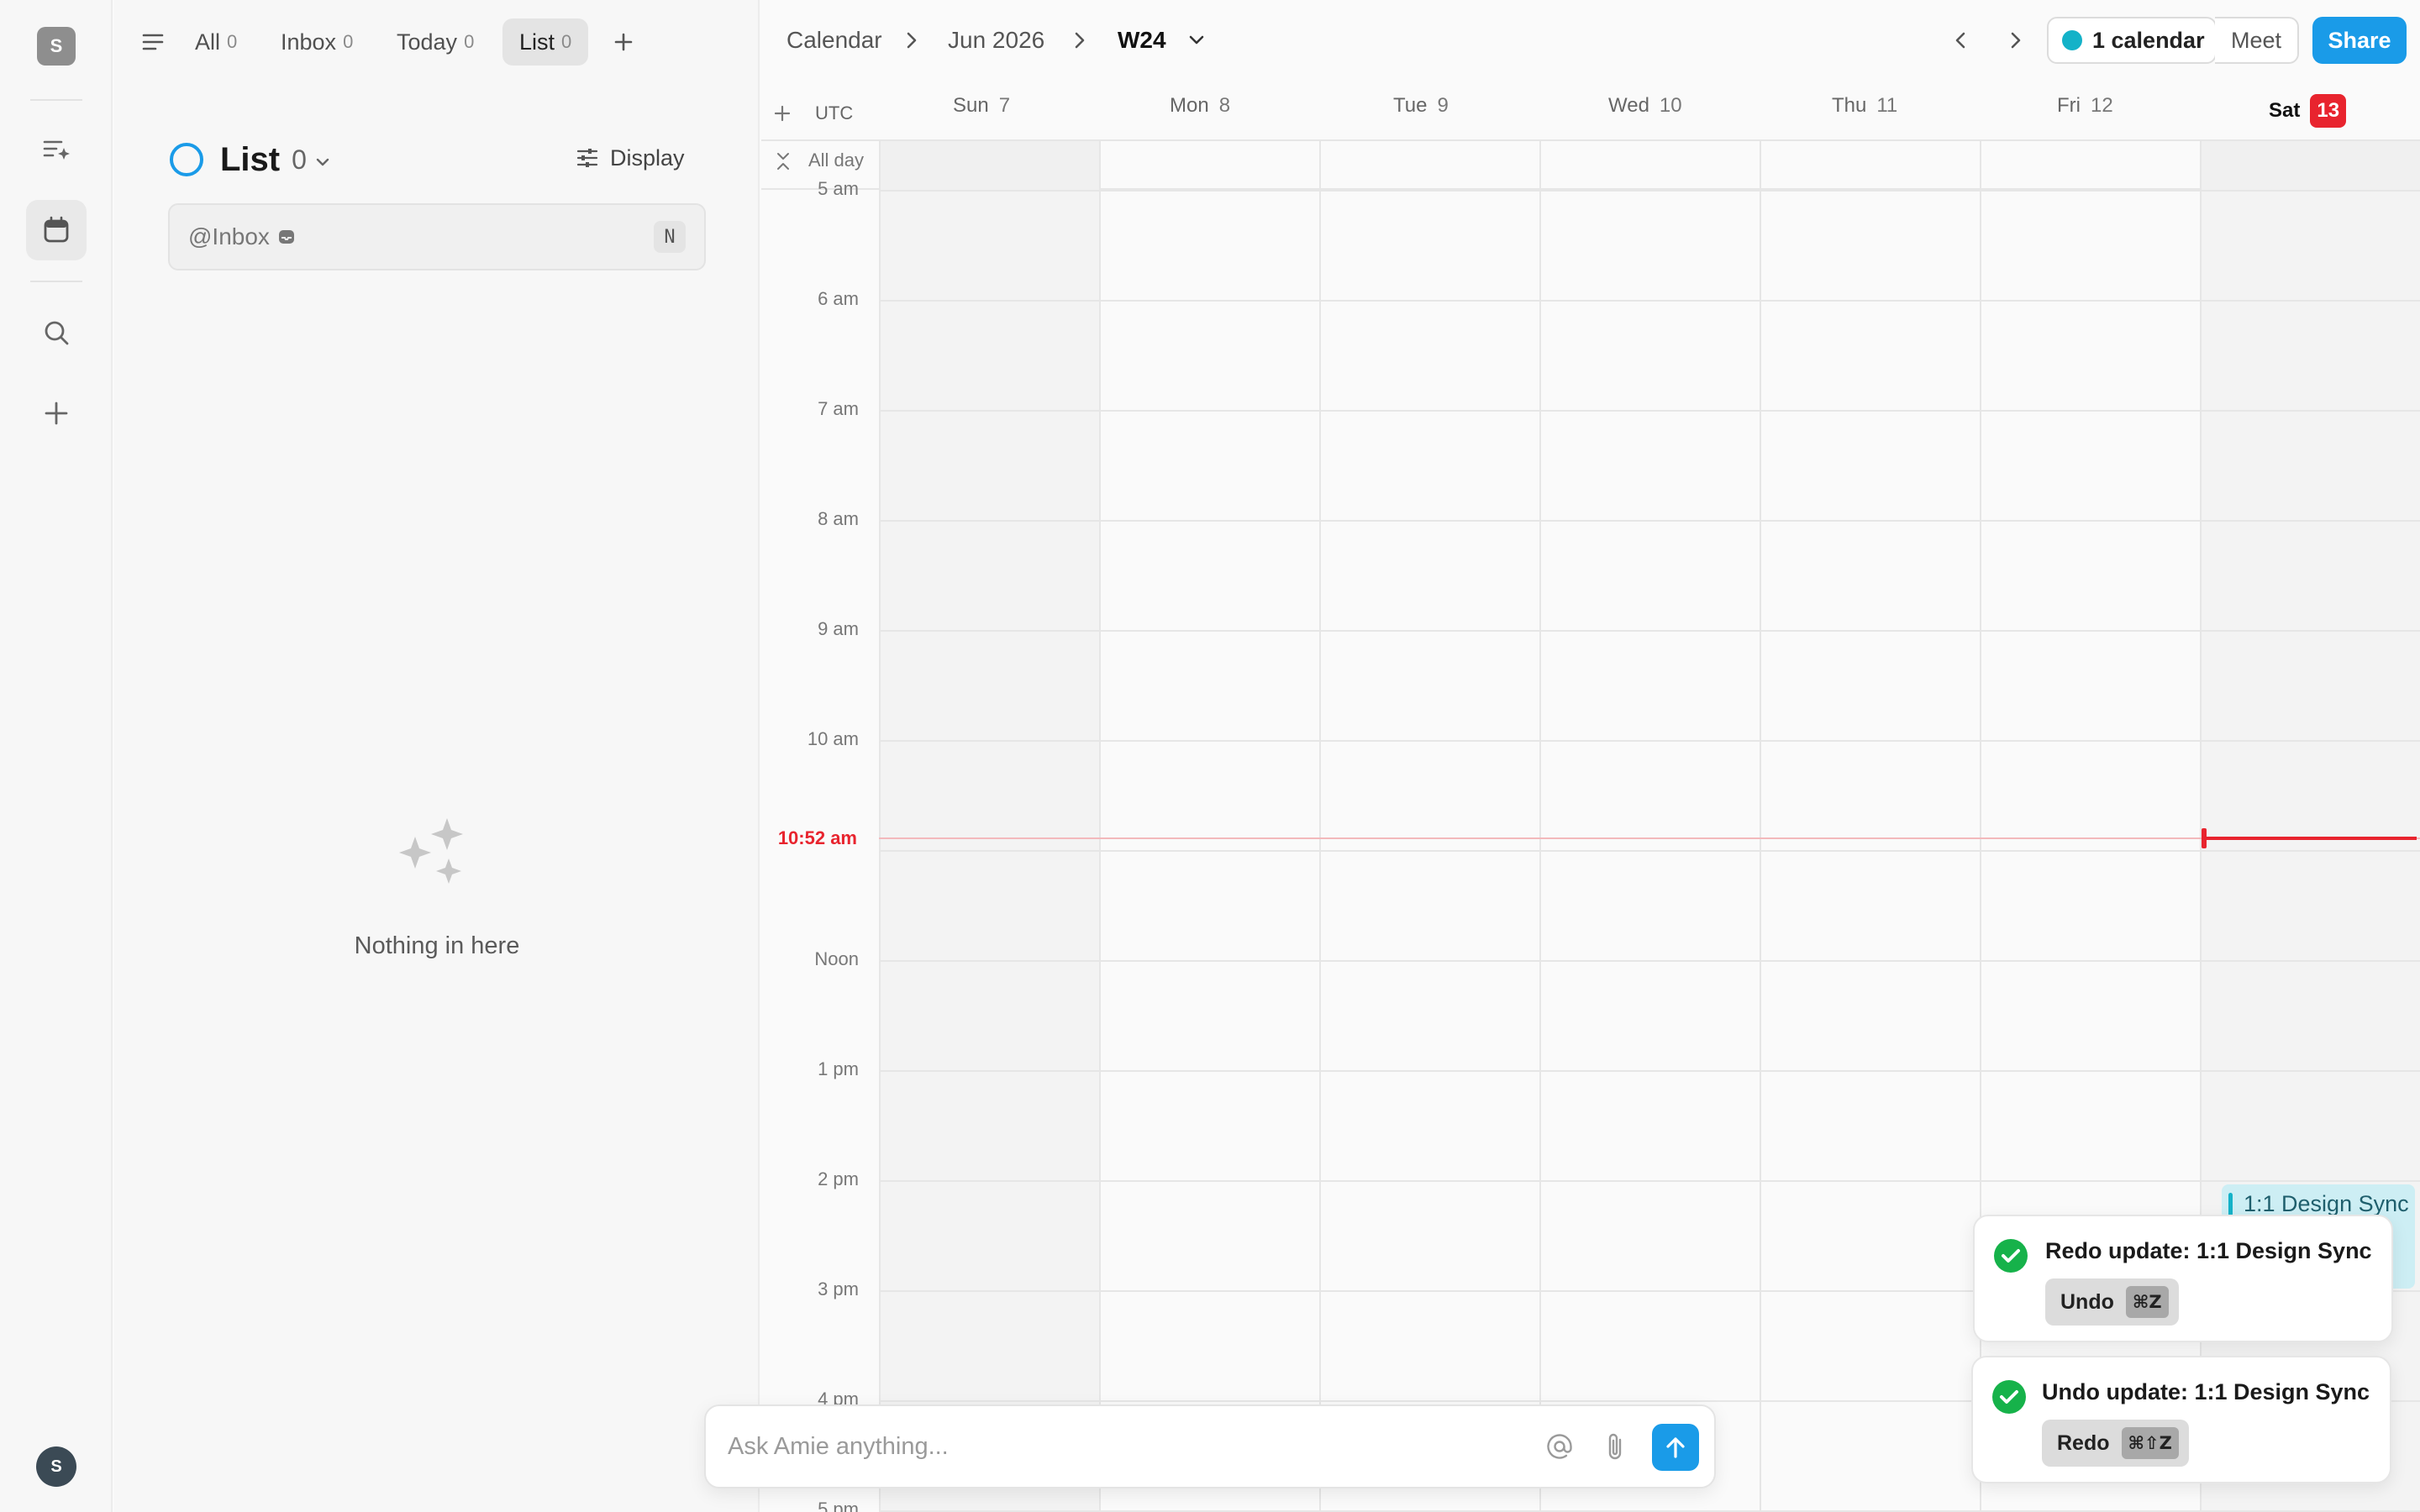 Image resolution: width=2420 pixels, height=1512 pixels. I want to click on day-header-tue: Tue 9, so click(1421, 106).